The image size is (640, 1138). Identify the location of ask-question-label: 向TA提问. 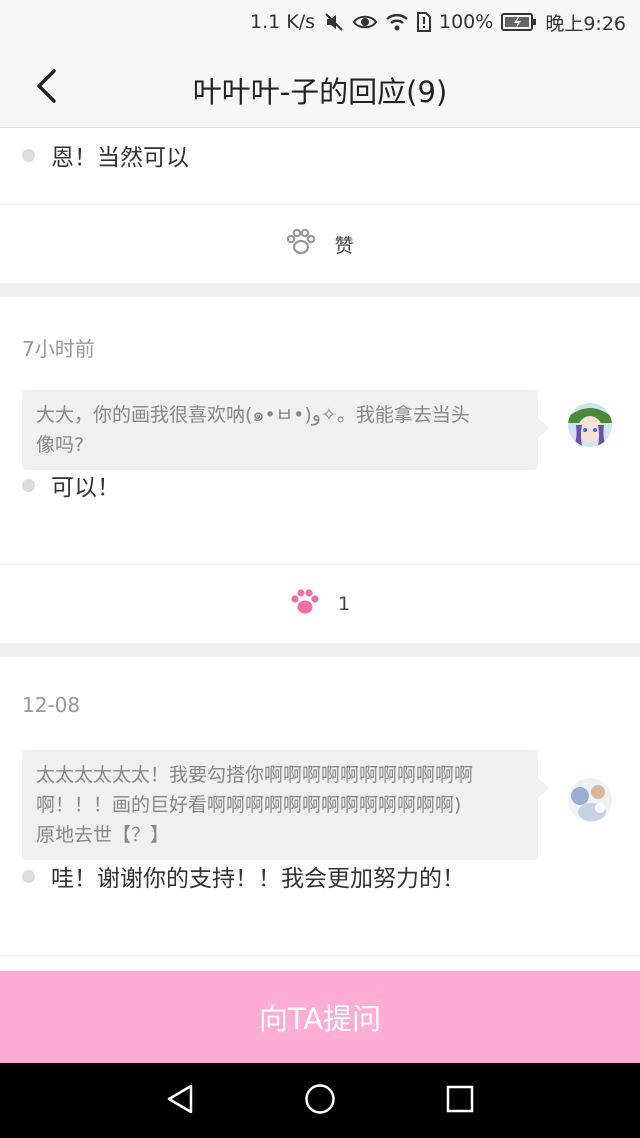
(320, 1019).